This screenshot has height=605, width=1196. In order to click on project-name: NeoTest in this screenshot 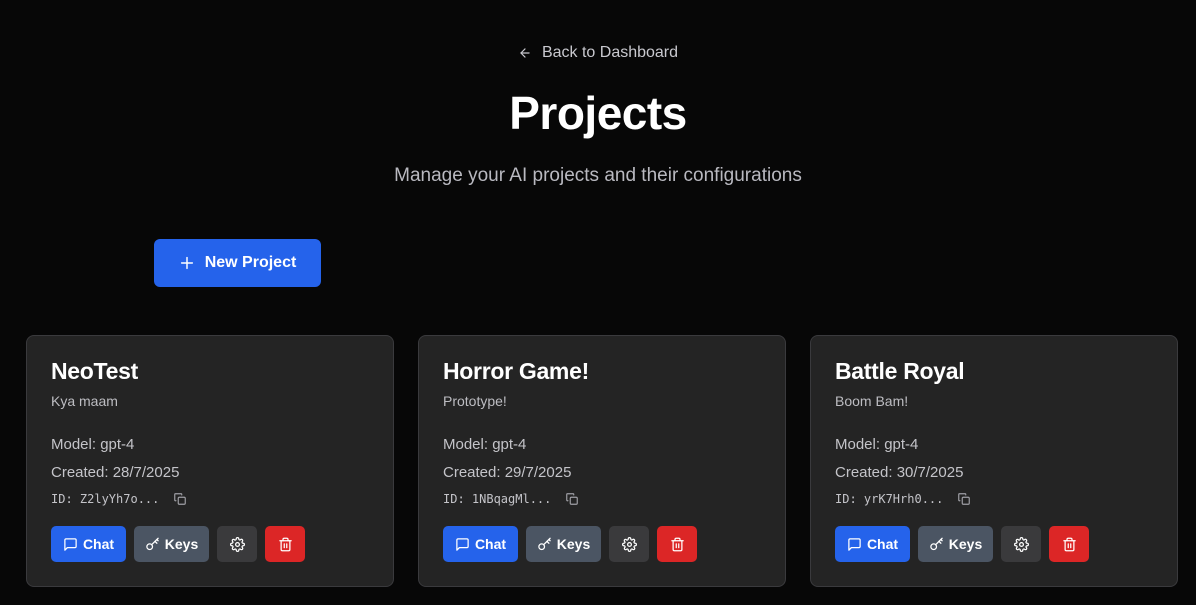, I will do `click(94, 371)`.